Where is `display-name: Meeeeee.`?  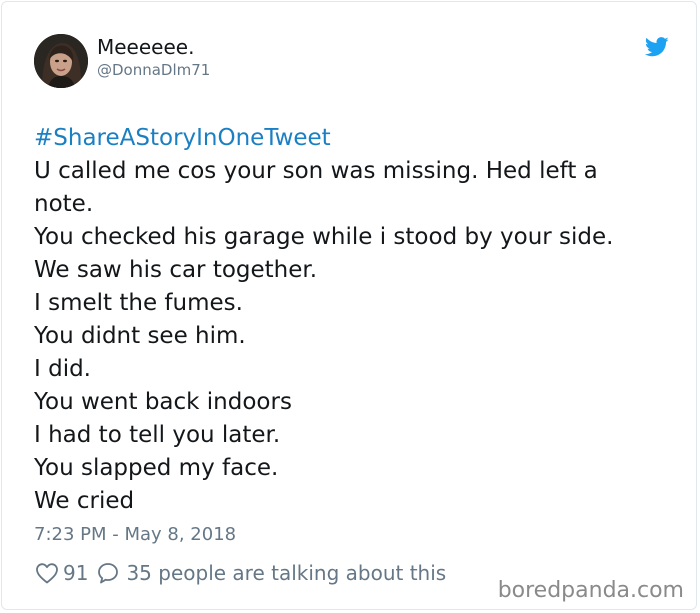 display-name: Meeeeee. is located at coordinates (145, 47).